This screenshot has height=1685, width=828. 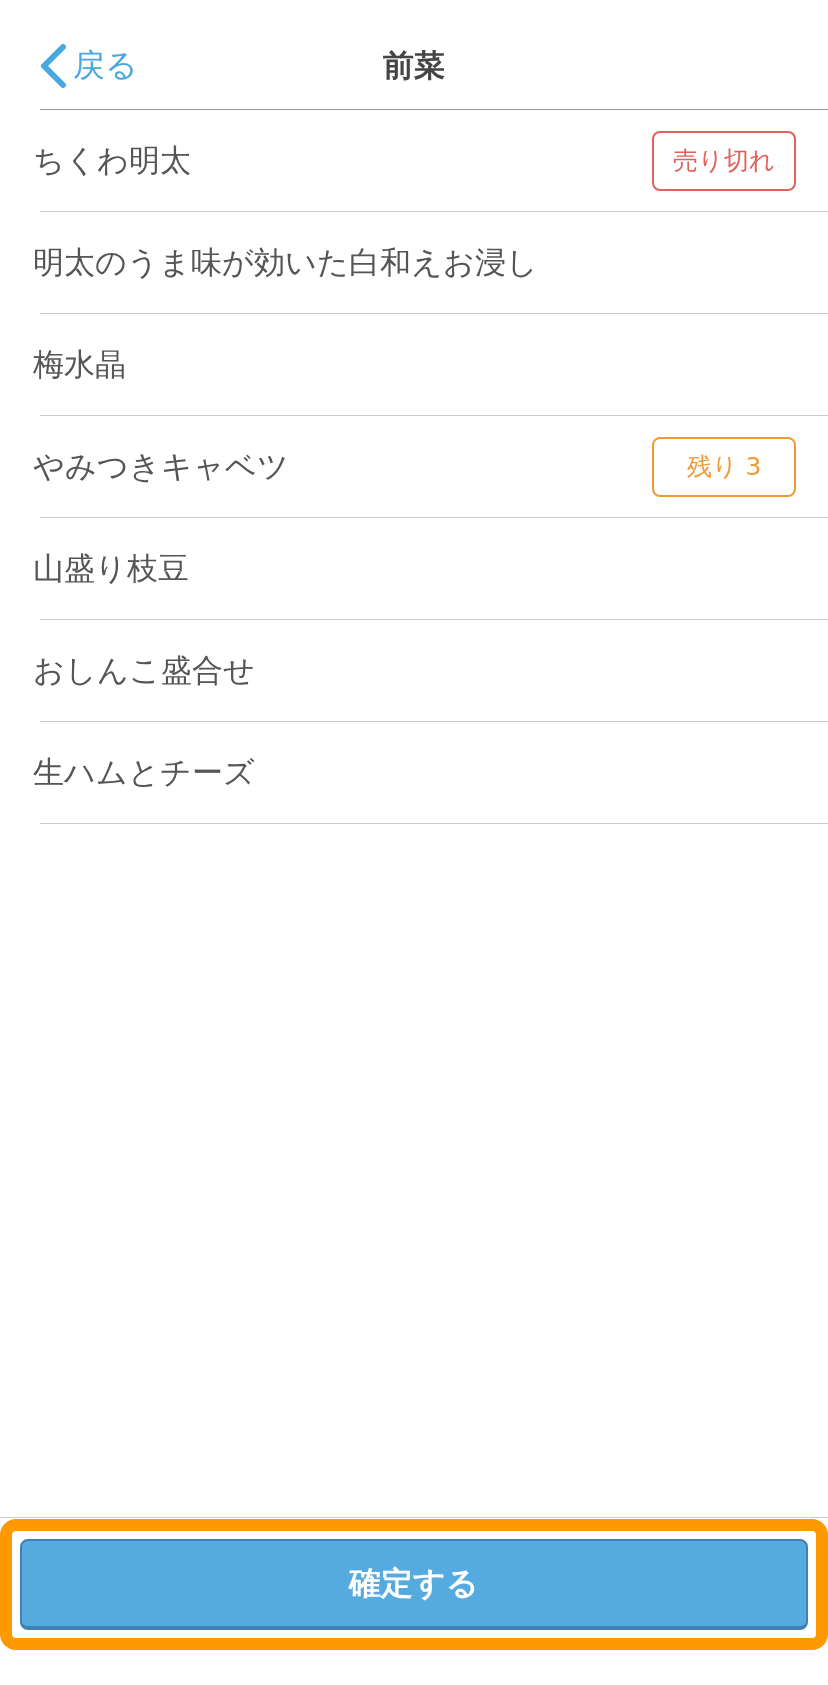 I want to click on stock-status-tag: 残り 3, so click(x=724, y=466).